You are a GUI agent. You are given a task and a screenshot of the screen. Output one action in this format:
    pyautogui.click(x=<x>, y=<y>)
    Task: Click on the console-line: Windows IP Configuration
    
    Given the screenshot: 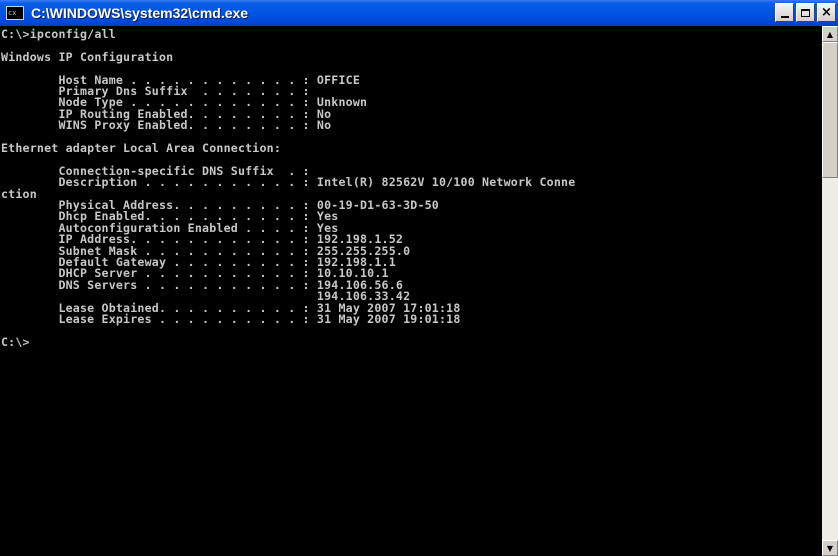 What is the action you would take?
    pyautogui.click(x=87, y=56)
    